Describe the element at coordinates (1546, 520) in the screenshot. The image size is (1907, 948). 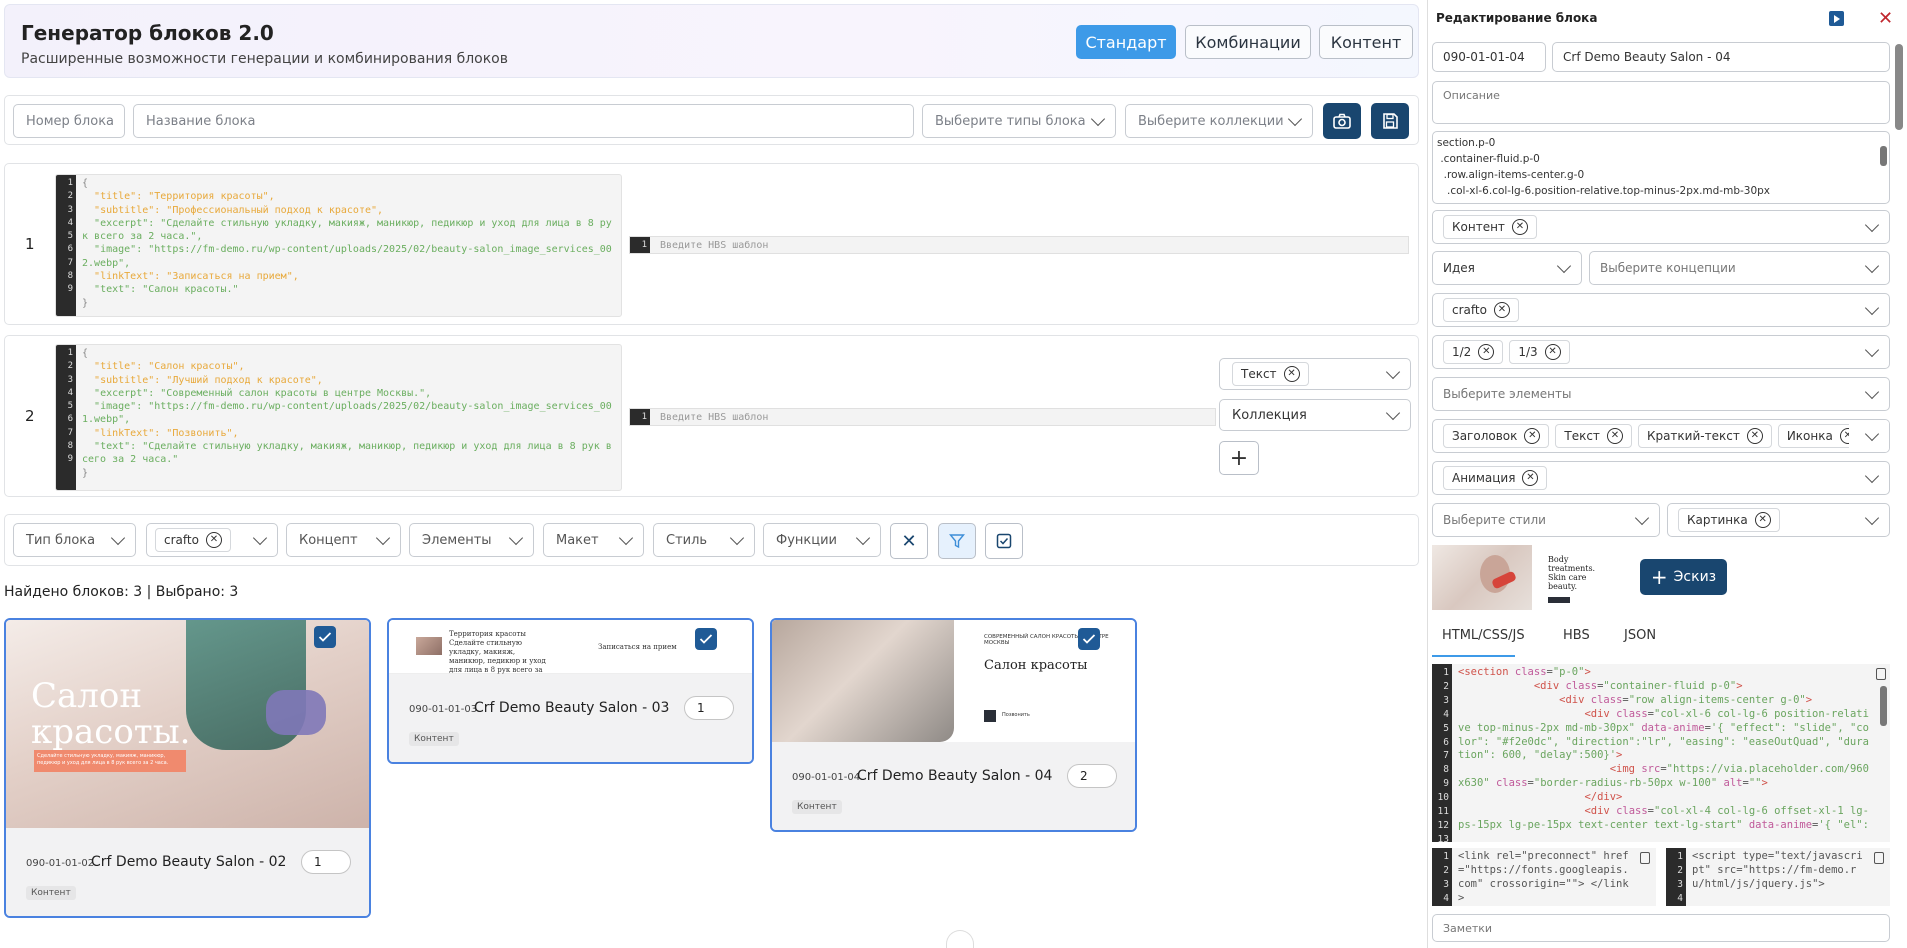
I see `styles-select: Выберите стили` at that location.